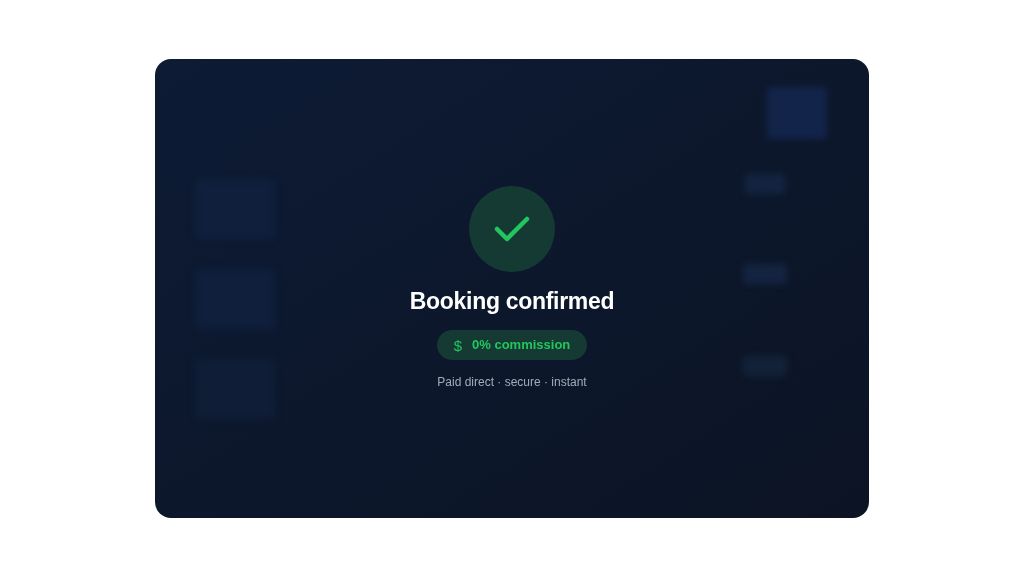 This screenshot has width=1024, height=576. What do you see at coordinates (512, 301) in the screenshot?
I see `dialog-title: Booking confirmed` at bounding box center [512, 301].